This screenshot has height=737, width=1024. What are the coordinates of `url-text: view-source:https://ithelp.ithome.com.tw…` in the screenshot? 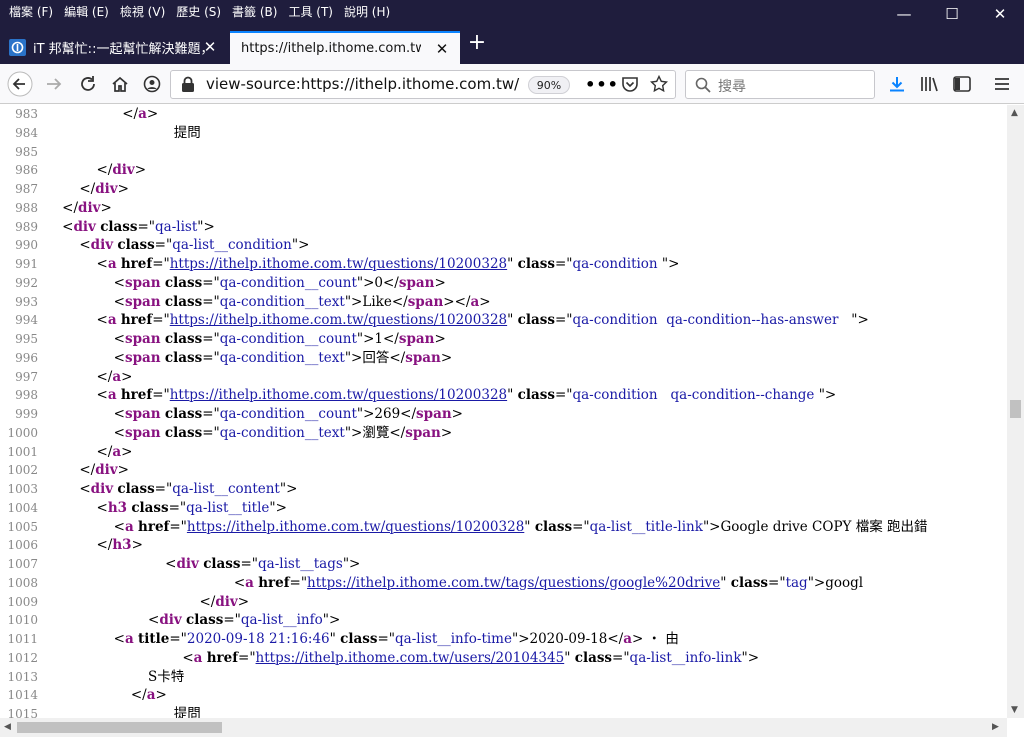 It's located at (363, 84).